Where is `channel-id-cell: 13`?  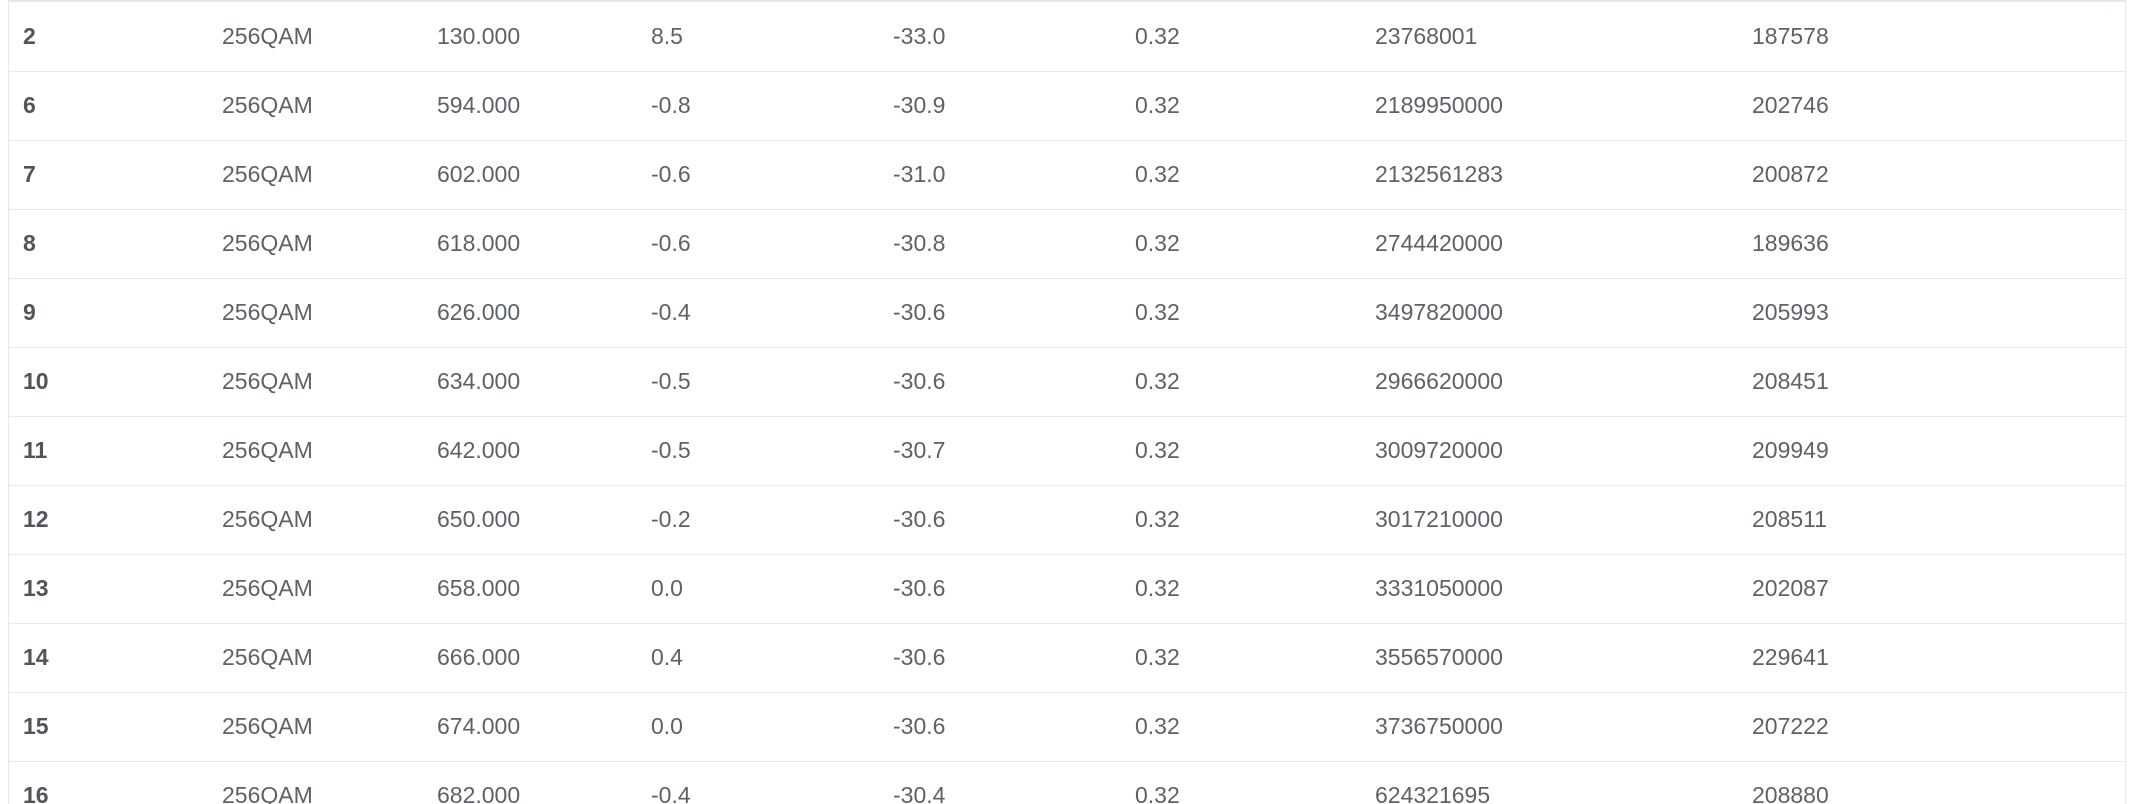 channel-id-cell: 13 is located at coordinates (36, 588).